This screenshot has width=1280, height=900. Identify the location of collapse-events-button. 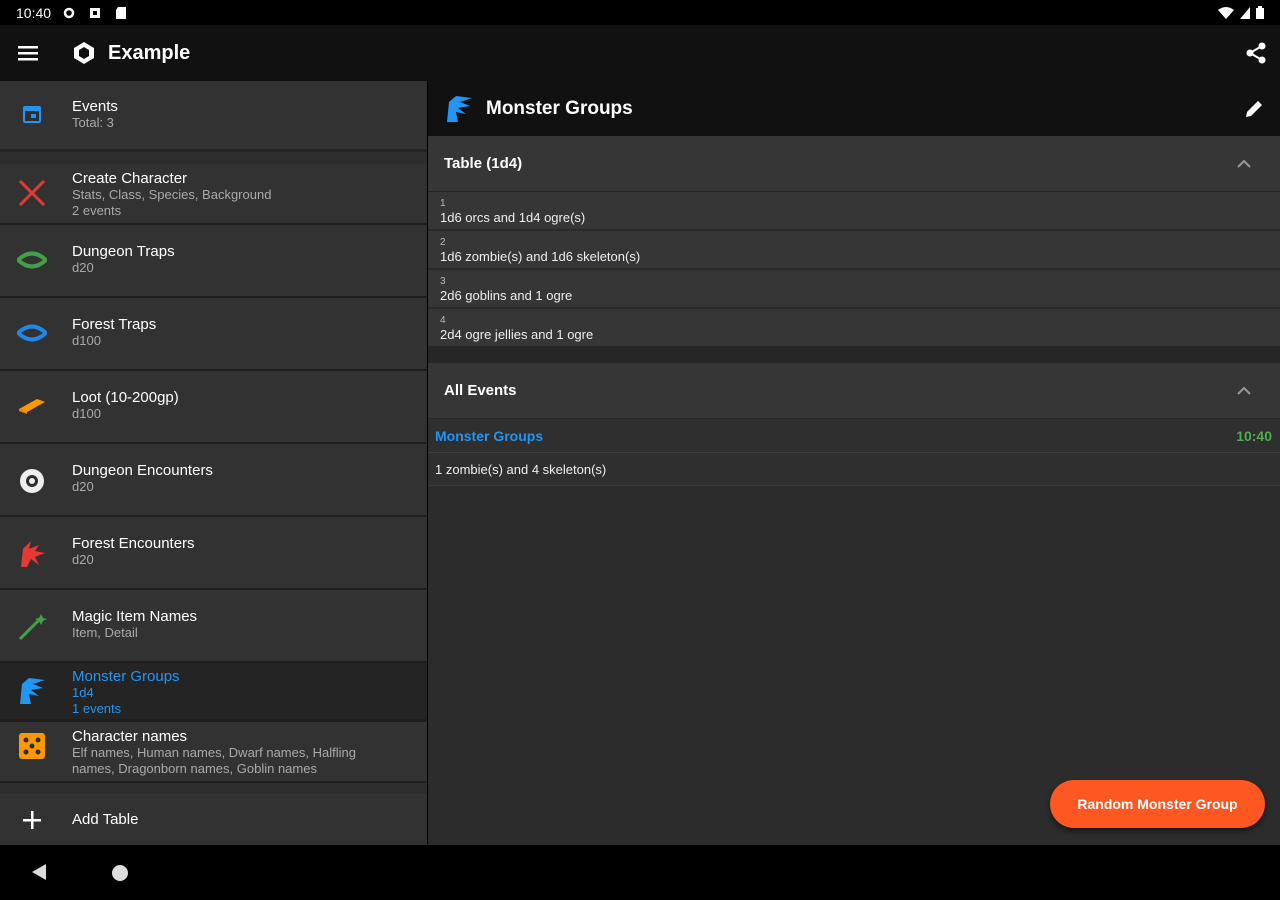
(1244, 391).